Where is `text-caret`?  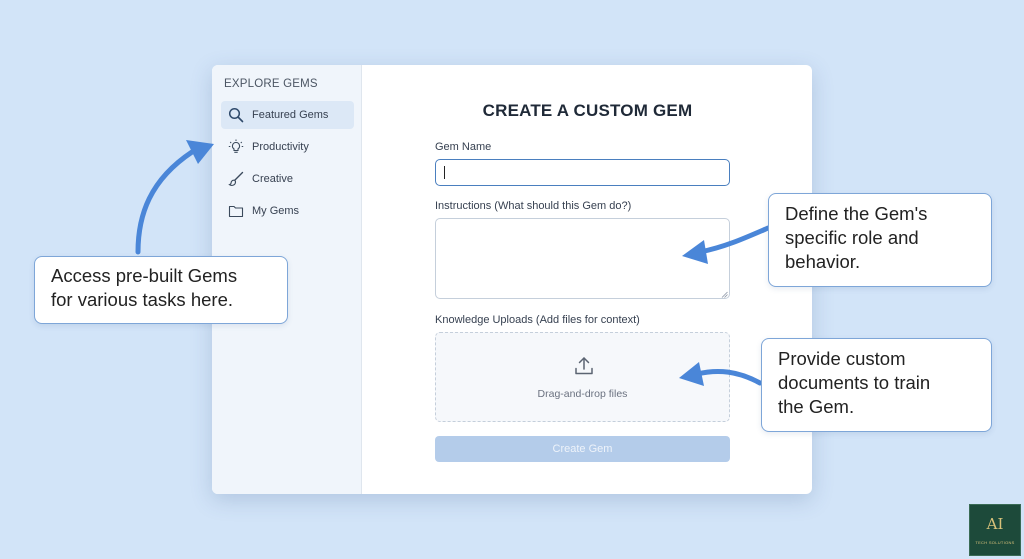 text-caret is located at coordinates (444, 172).